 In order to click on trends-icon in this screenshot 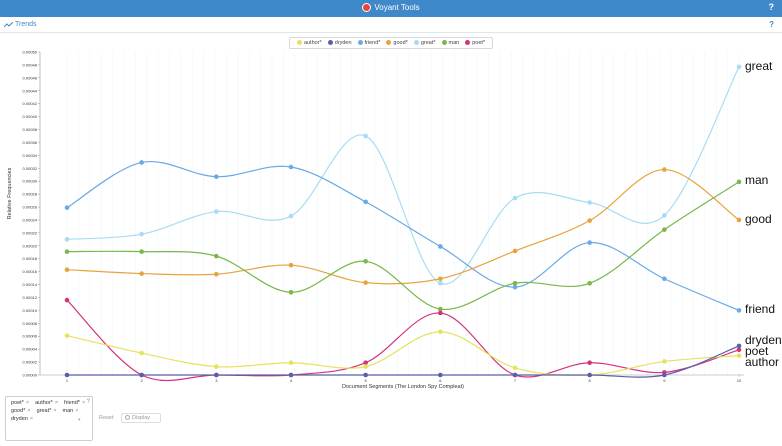, I will do `click(8, 25)`.